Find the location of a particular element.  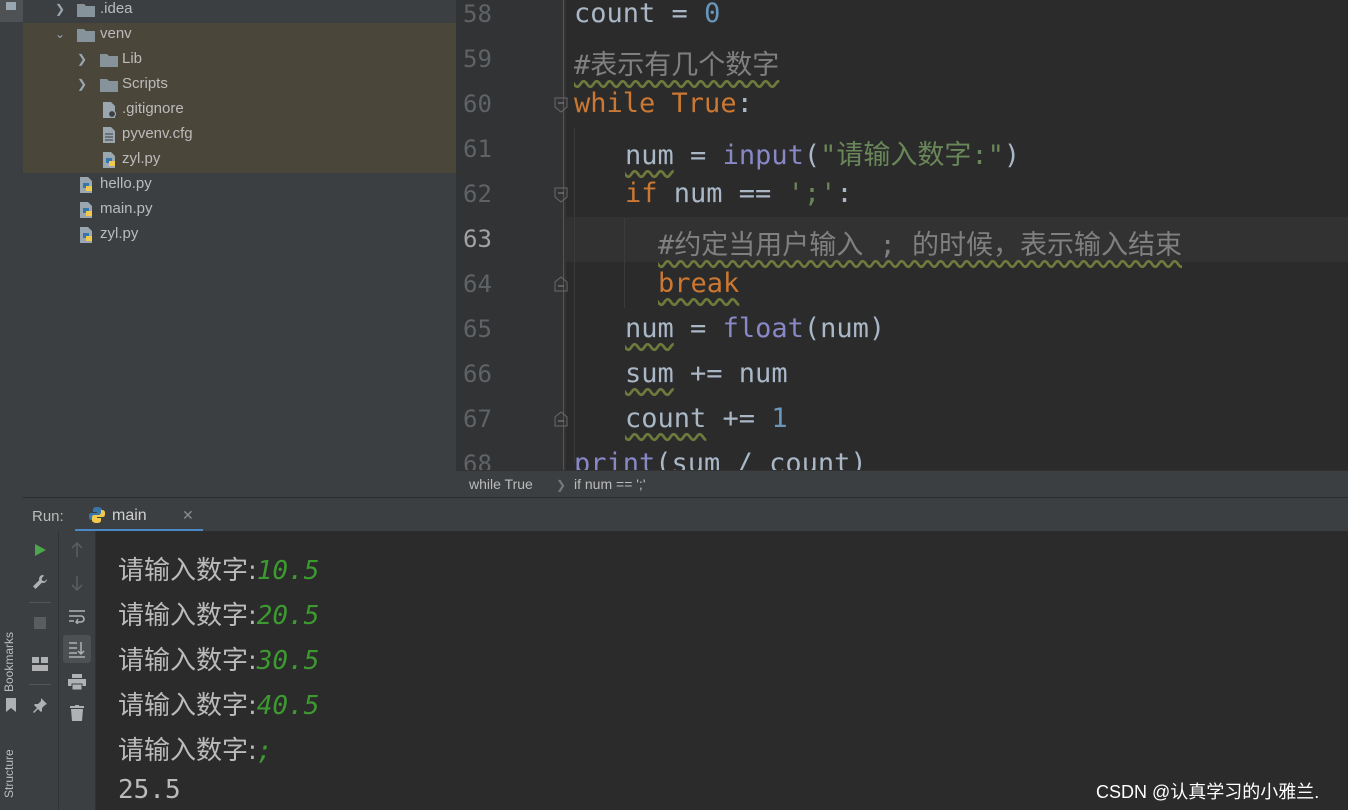

code-token: sum is located at coordinates (649, 373).